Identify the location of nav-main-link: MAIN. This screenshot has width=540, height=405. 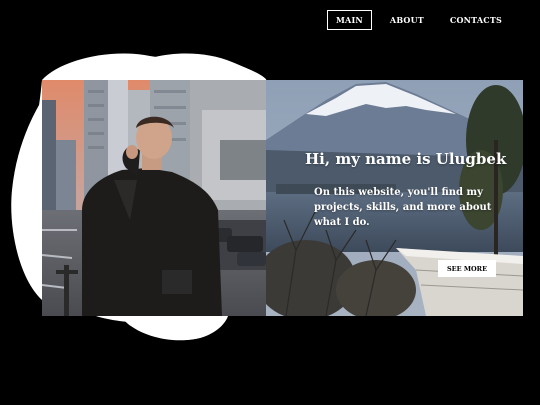
(349, 20).